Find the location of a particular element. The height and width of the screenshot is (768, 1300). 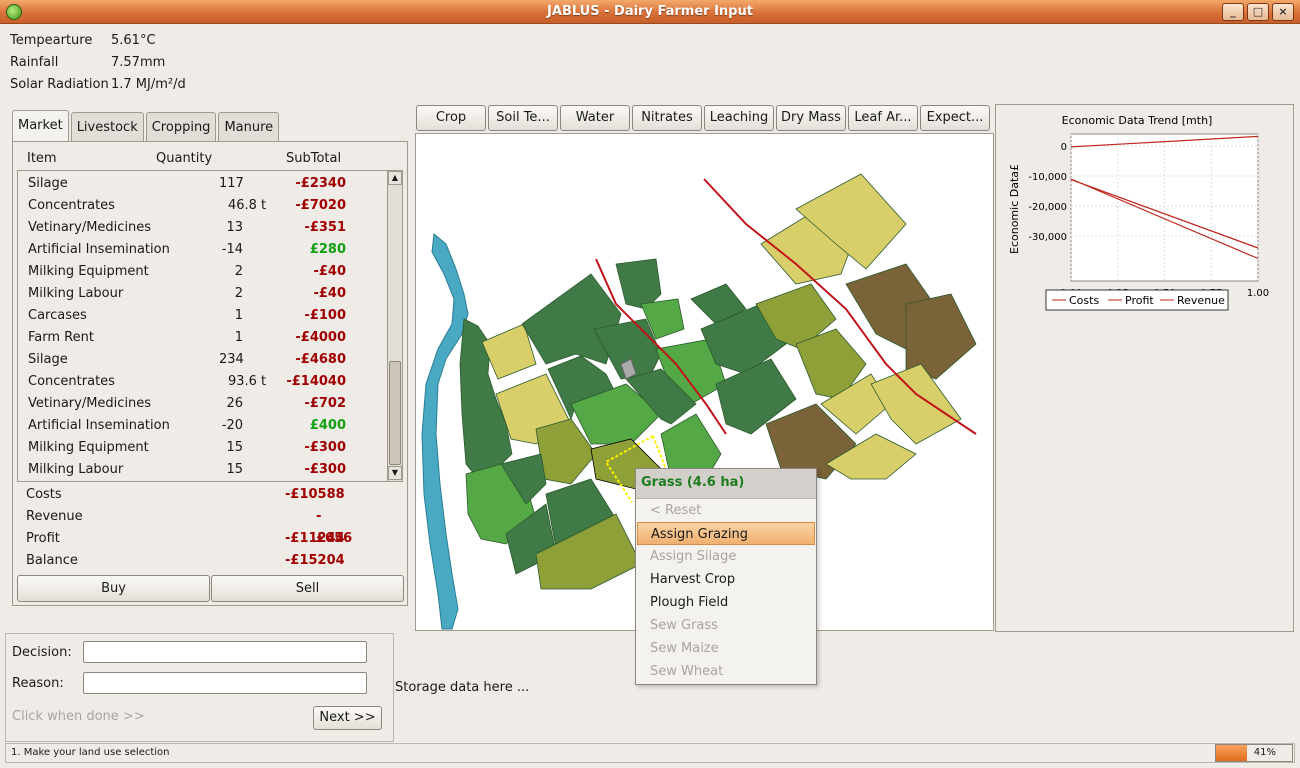

tab-livestock: Livestock is located at coordinates (107, 127).